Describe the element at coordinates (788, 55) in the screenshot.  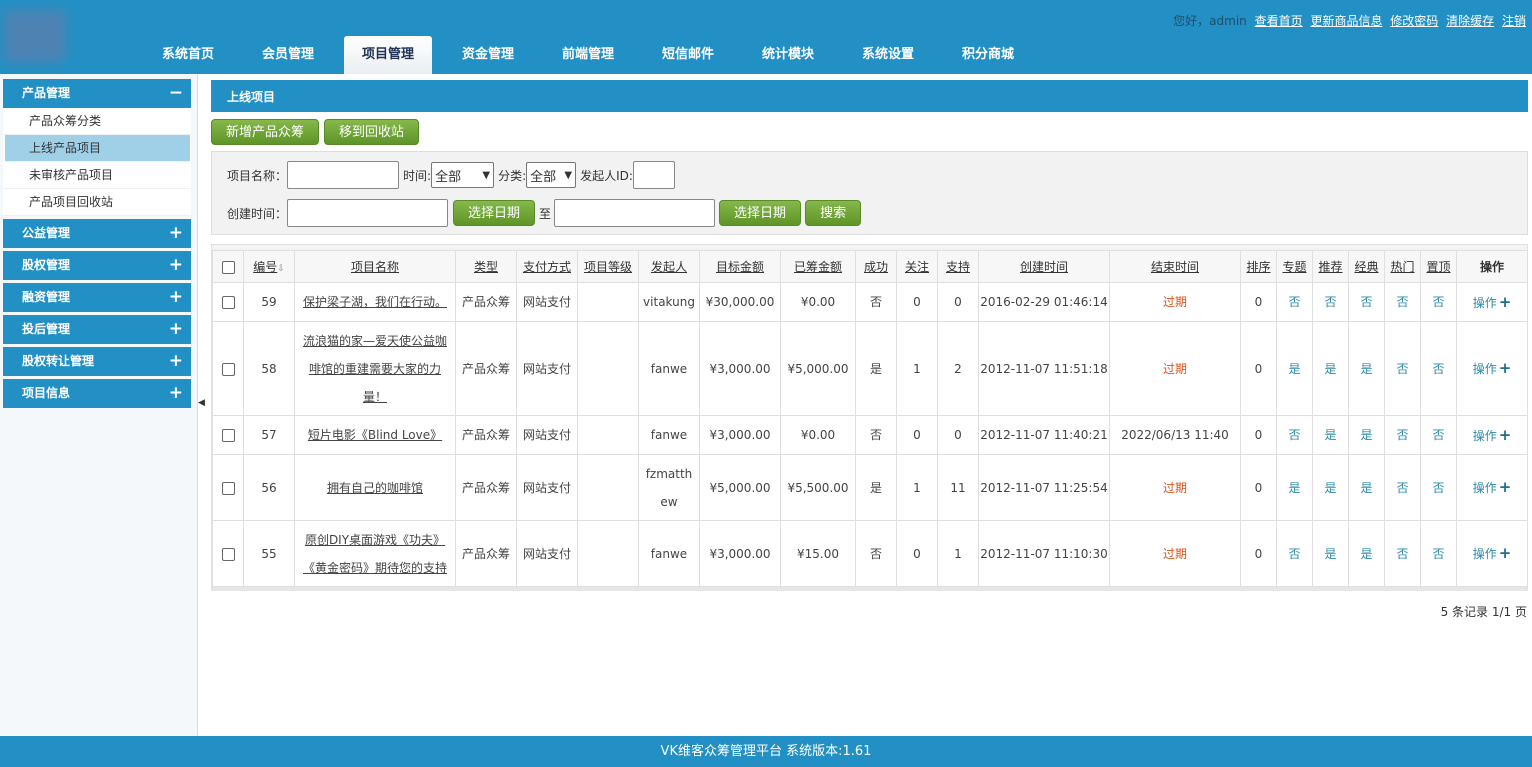
I see `nav-statistics: 统计模块` at that location.